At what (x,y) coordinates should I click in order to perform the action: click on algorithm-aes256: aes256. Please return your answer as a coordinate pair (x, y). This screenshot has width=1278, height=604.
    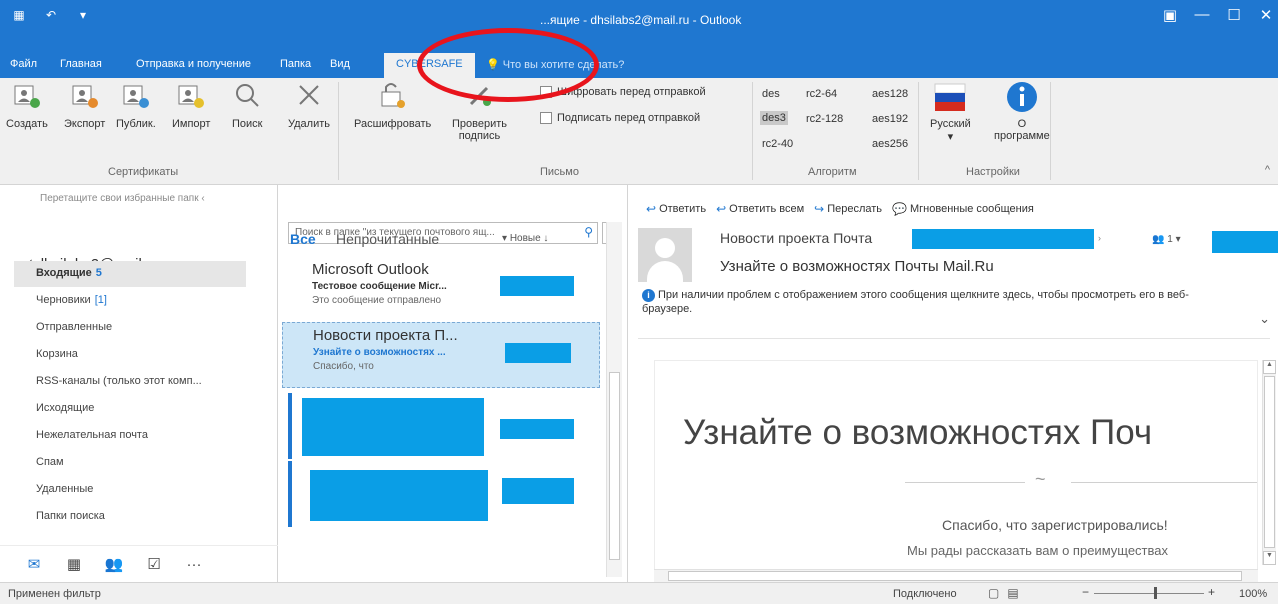
    Looking at the image, I should click on (890, 144).